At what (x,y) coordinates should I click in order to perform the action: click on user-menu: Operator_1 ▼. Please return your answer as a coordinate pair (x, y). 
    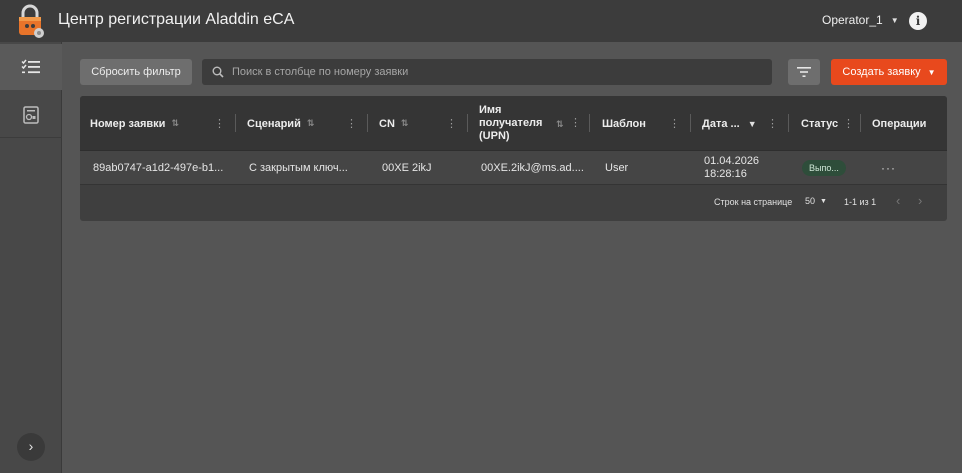
    Looking at the image, I should click on (860, 20).